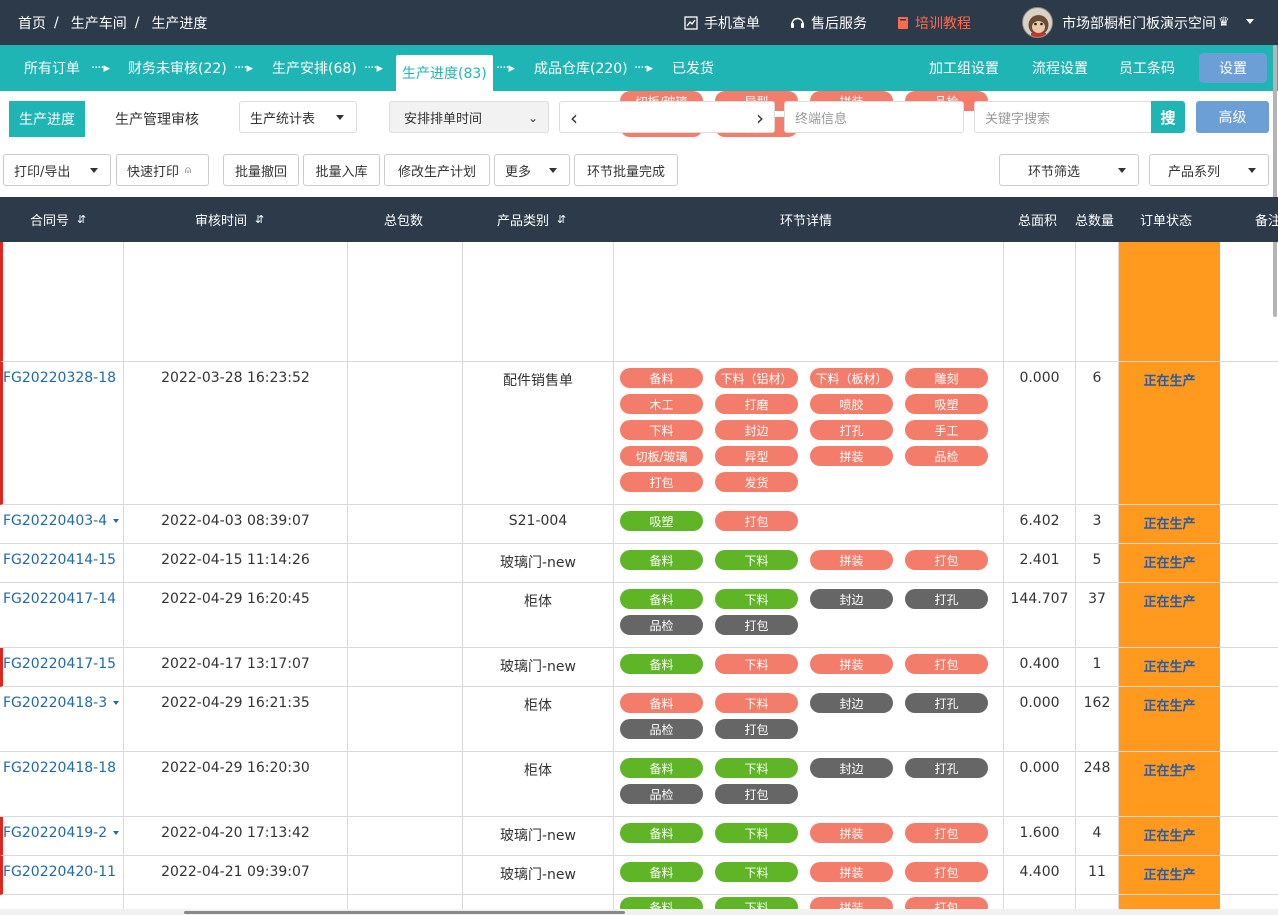 The height and width of the screenshot is (915, 1278). What do you see at coordinates (532, 170) in the screenshot?
I see `more-button: 更多` at bounding box center [532, 170].